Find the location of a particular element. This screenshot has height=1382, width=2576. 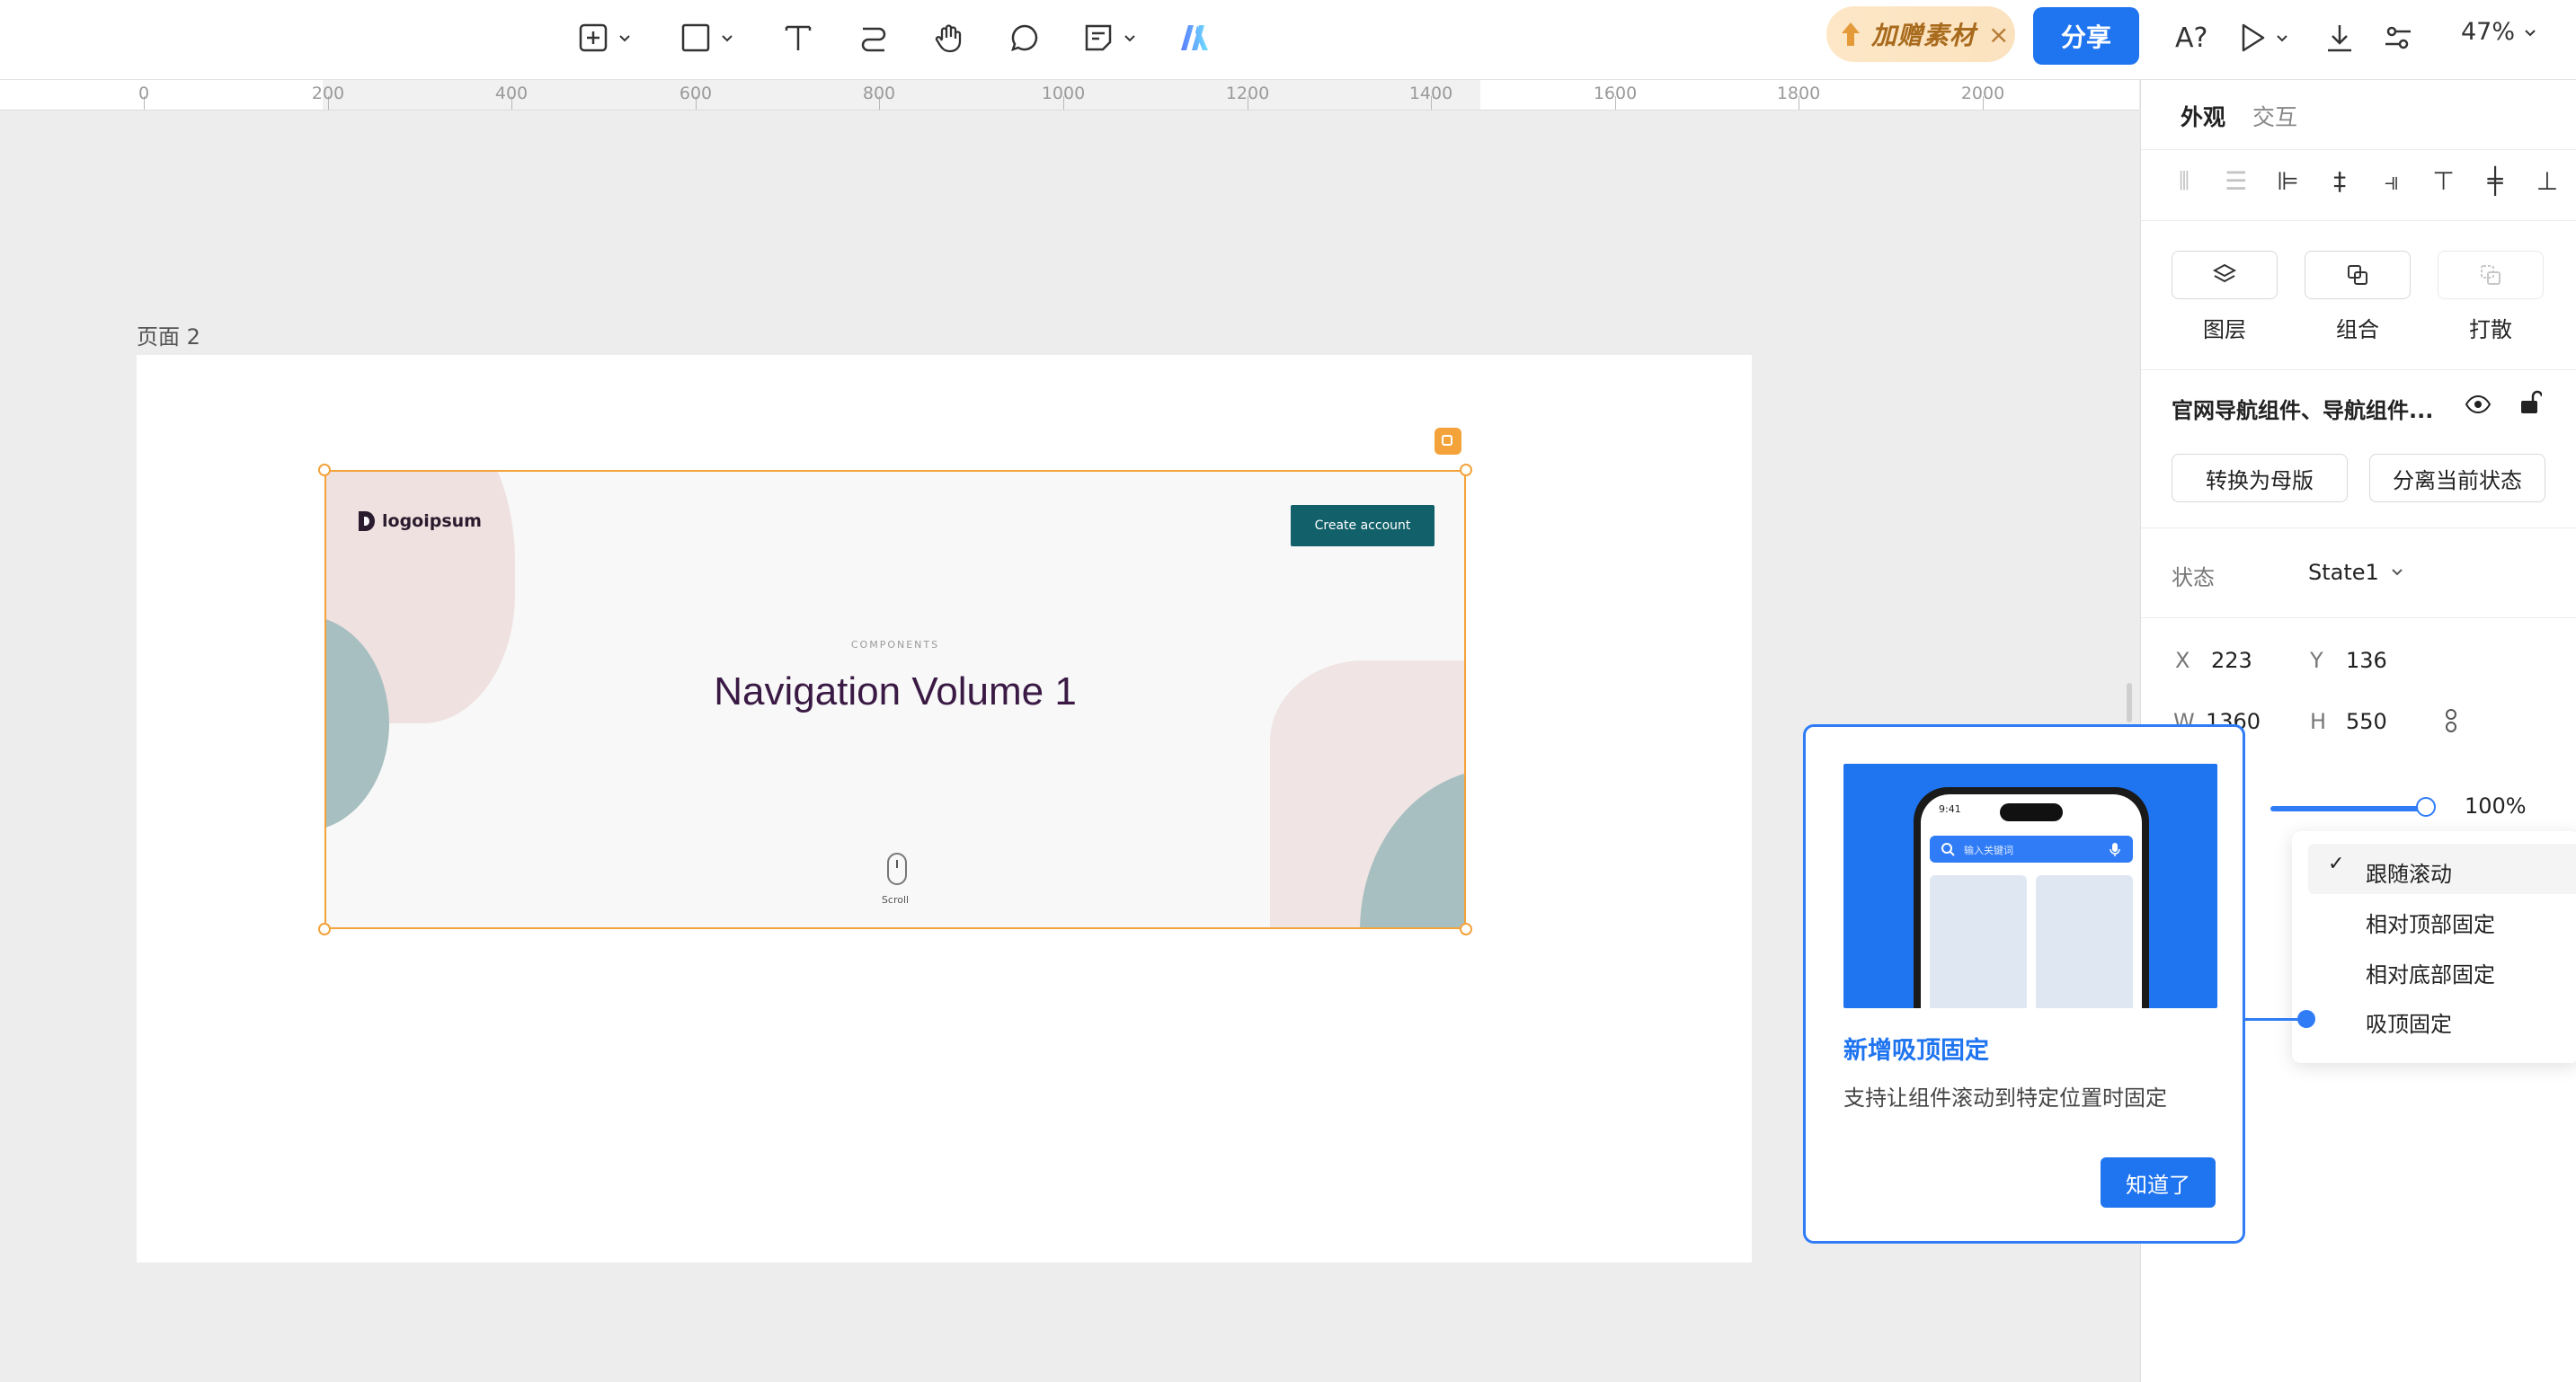

comment-icon is located at coordinates (1024, 37).